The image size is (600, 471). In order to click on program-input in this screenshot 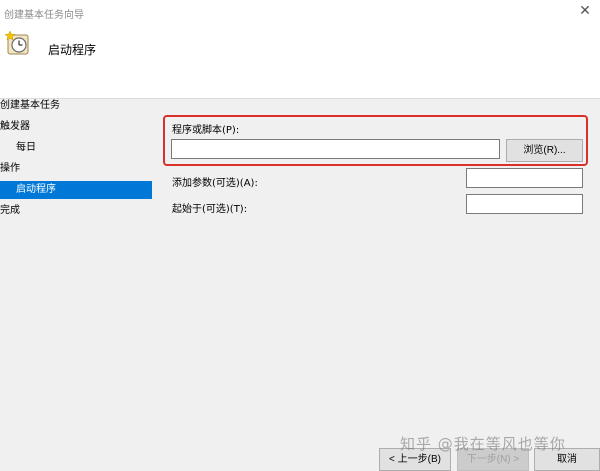, I will do `click(335, 149)`.